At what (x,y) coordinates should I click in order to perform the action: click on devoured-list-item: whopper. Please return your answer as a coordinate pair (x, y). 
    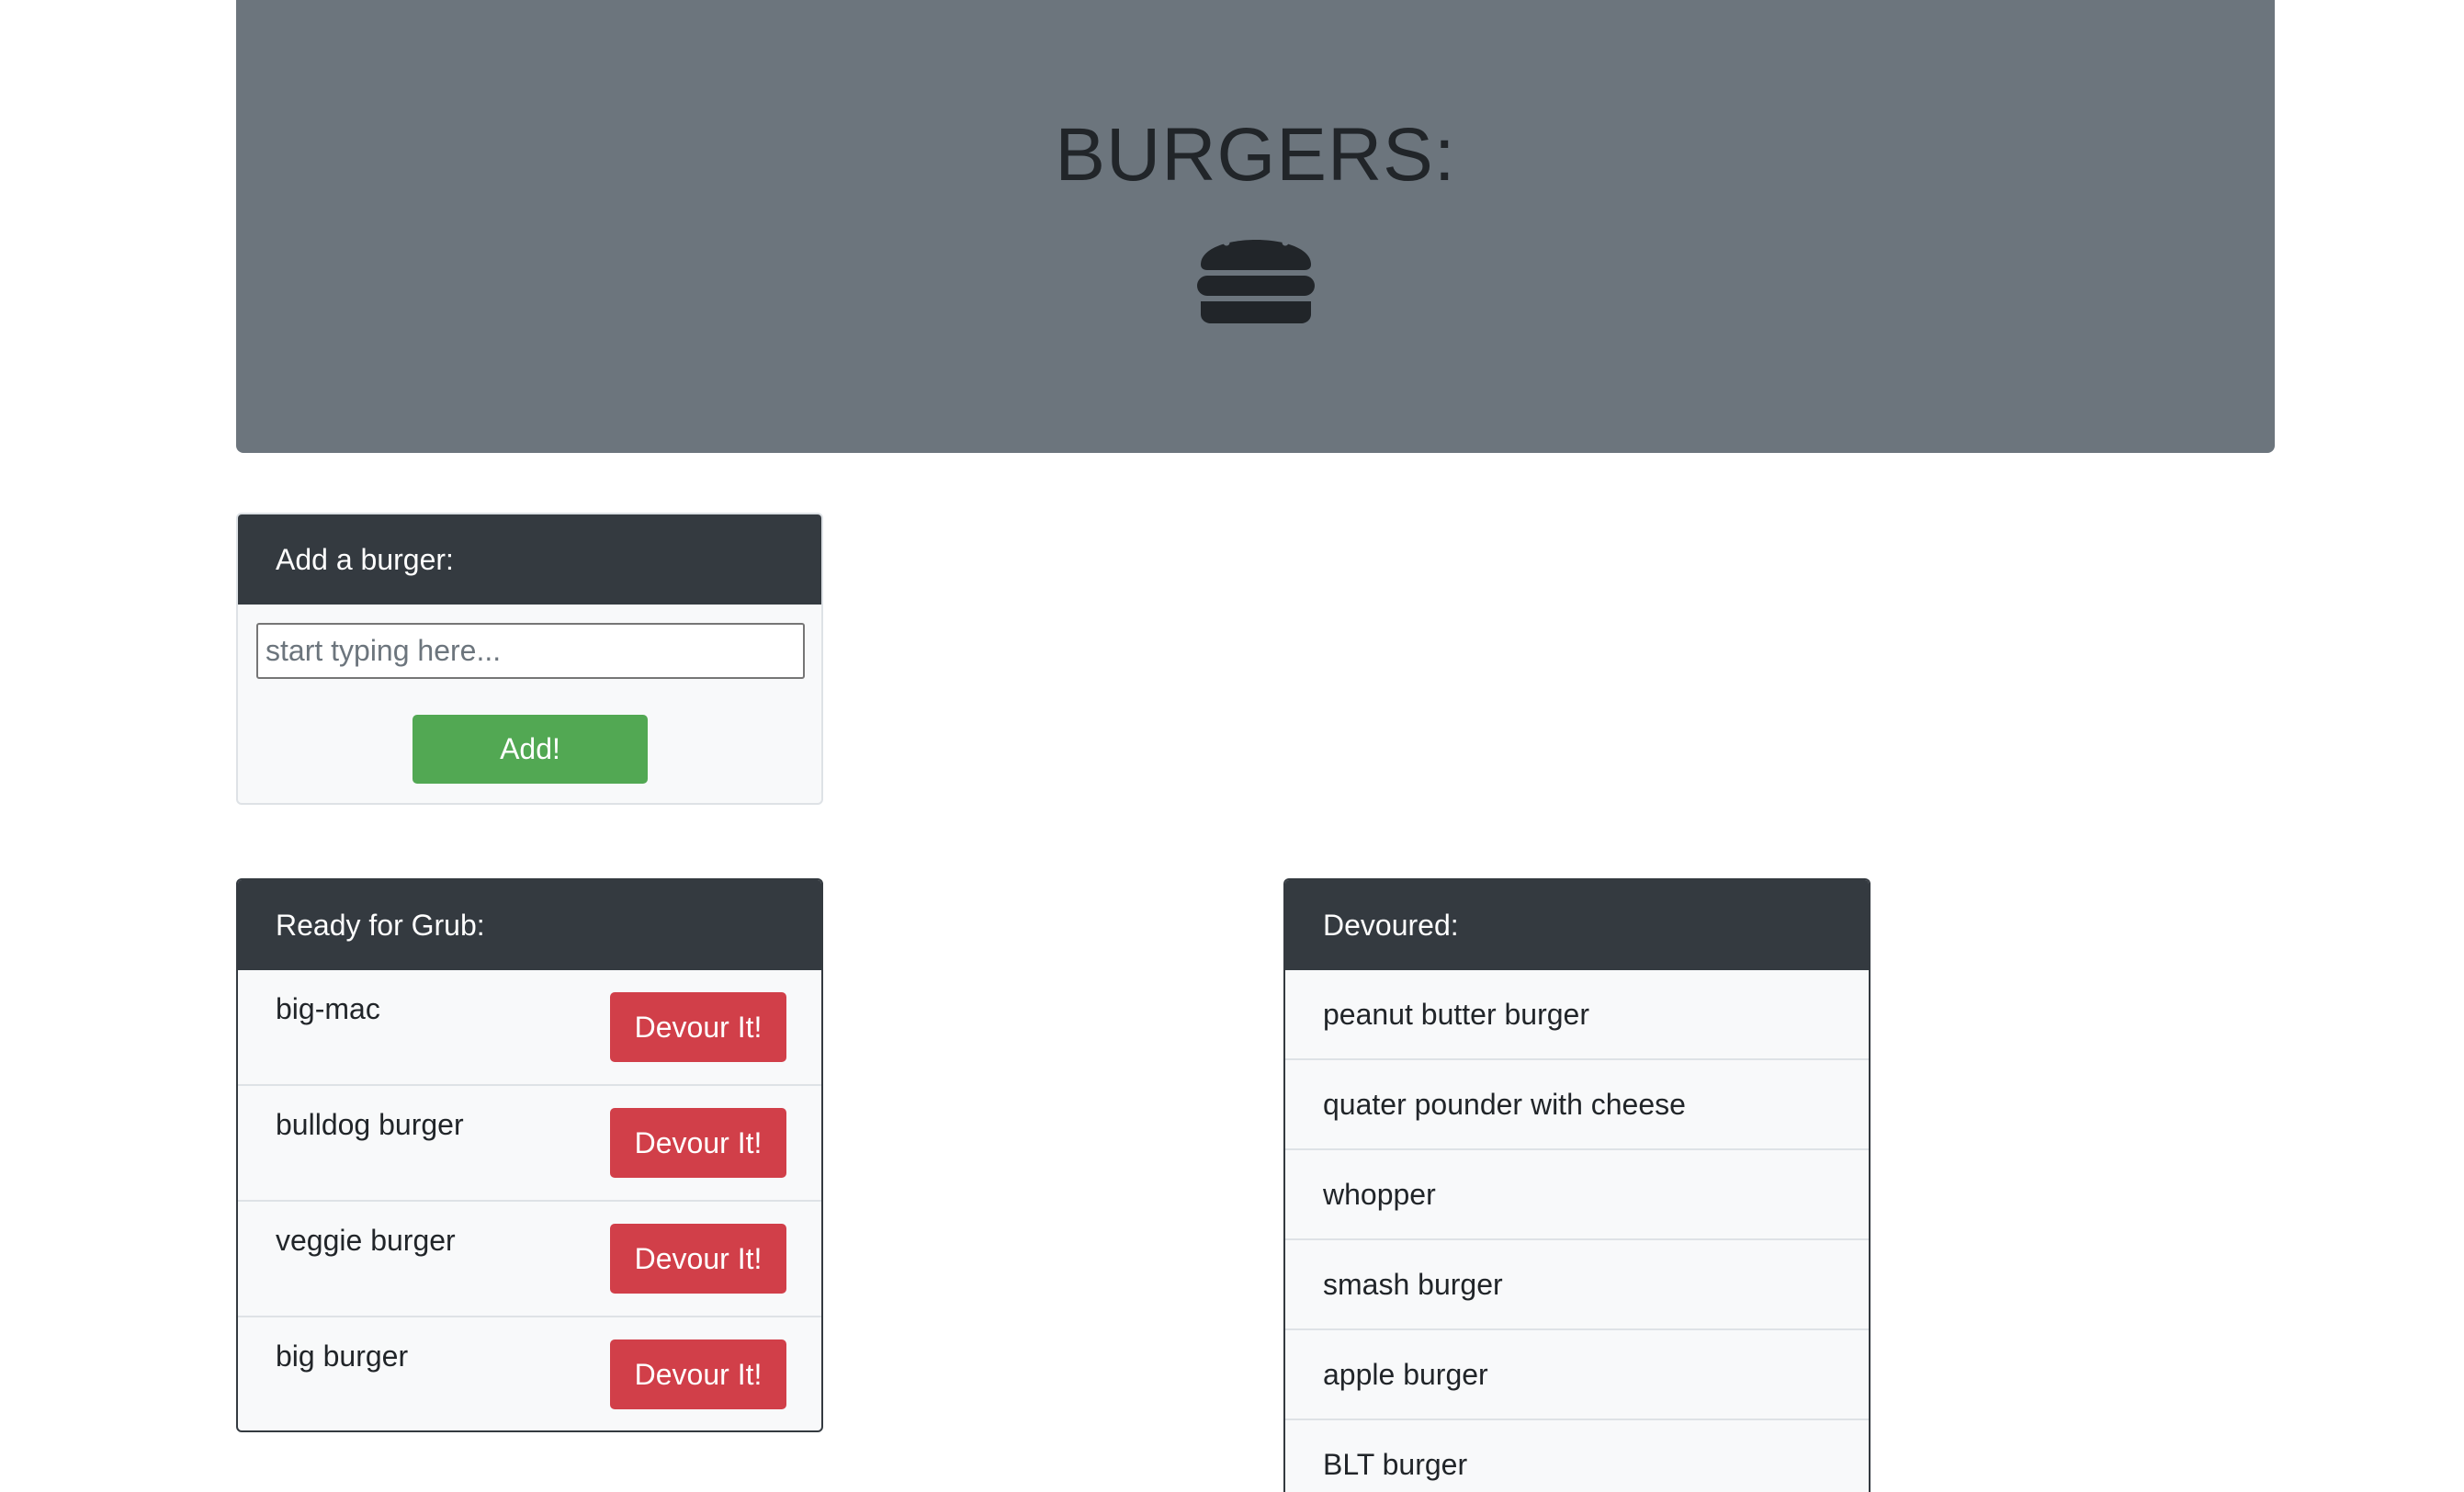
    Looking at the image, I should click on (1577, 1195).